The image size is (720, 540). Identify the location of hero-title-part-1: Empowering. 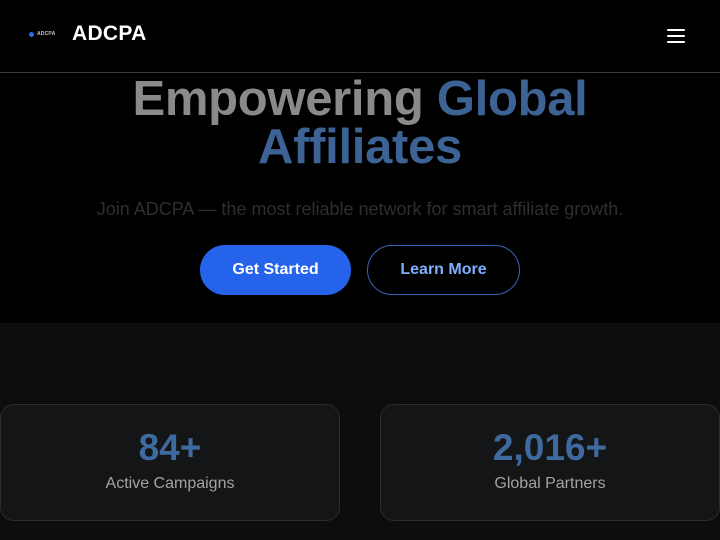
(278, 99).